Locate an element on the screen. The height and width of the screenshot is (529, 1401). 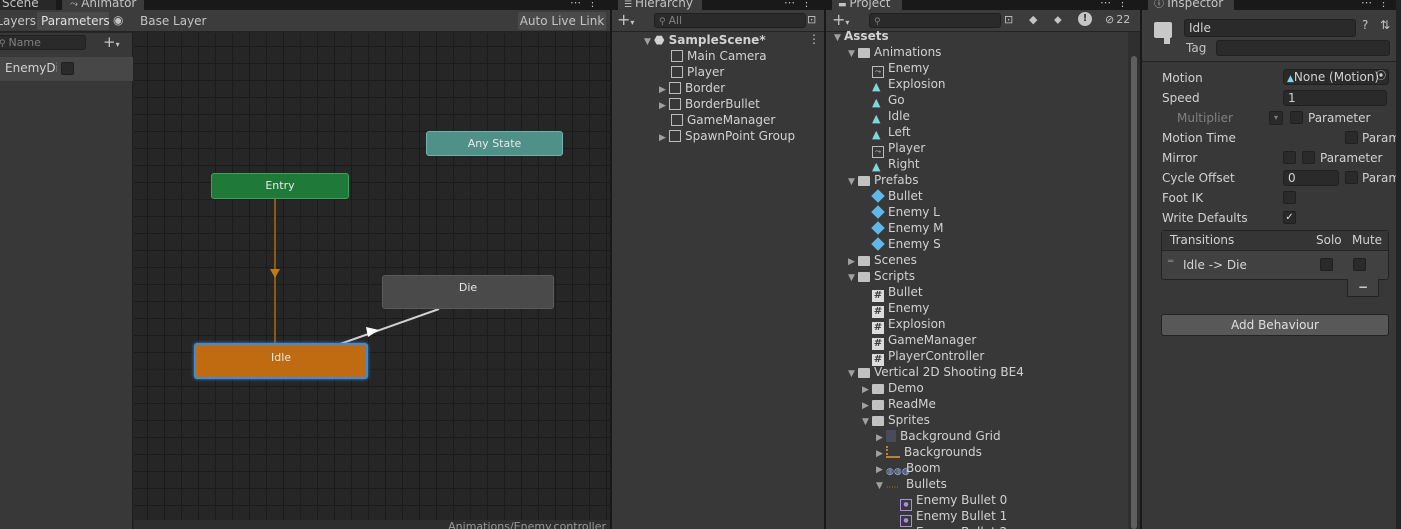
remove-transition-button: − is located at coordinates (1363, 288).